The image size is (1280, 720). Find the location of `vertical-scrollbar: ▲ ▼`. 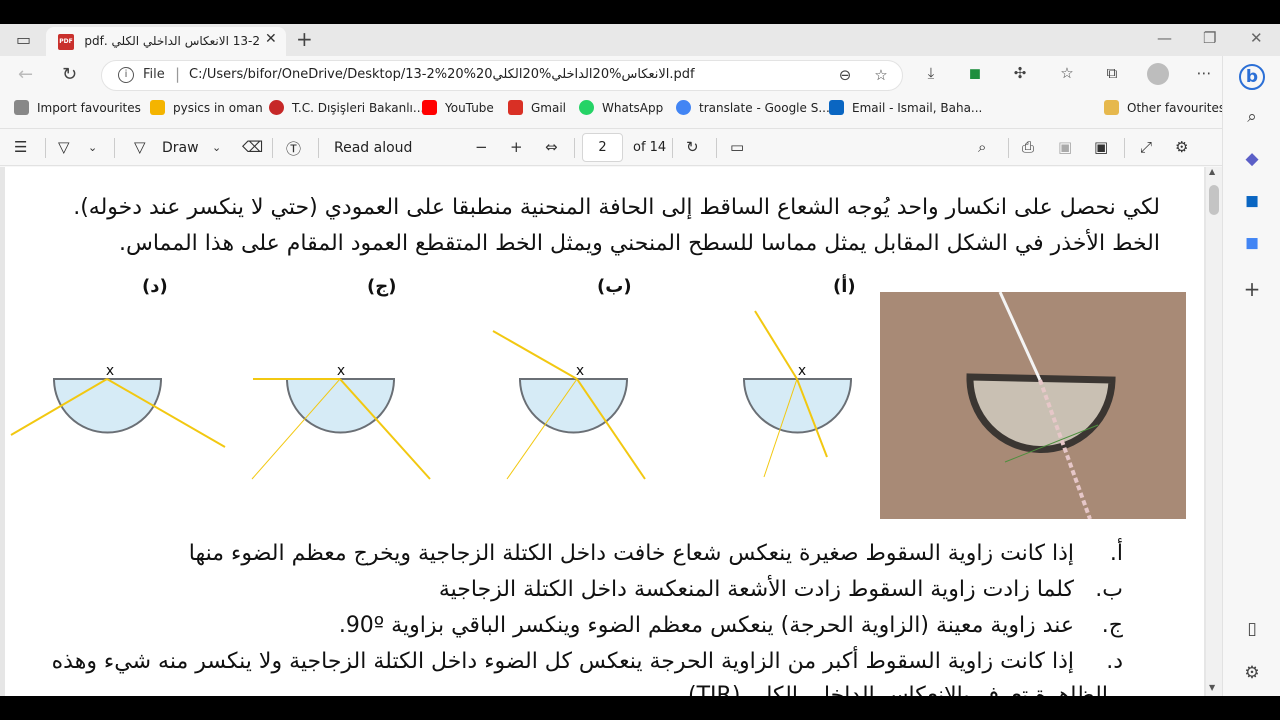

vertical-scrollbar: ▲ ▼ is located at coordinates (1214, 431).